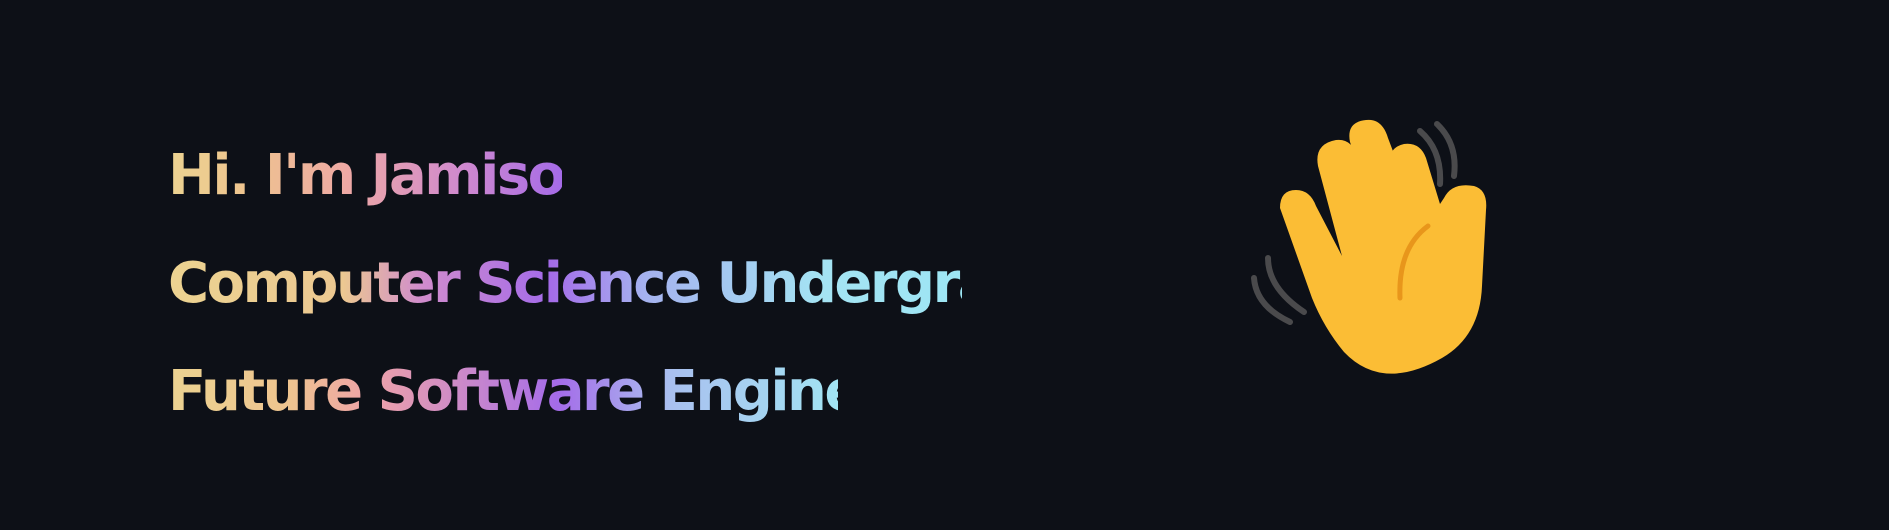 Image resolution: width=1889 pixels, height=530 pixels. Describe the element at coordinates (551, 392) in the screenshot. I see `aspiration-heading: Future Software Engineer.` at that location.